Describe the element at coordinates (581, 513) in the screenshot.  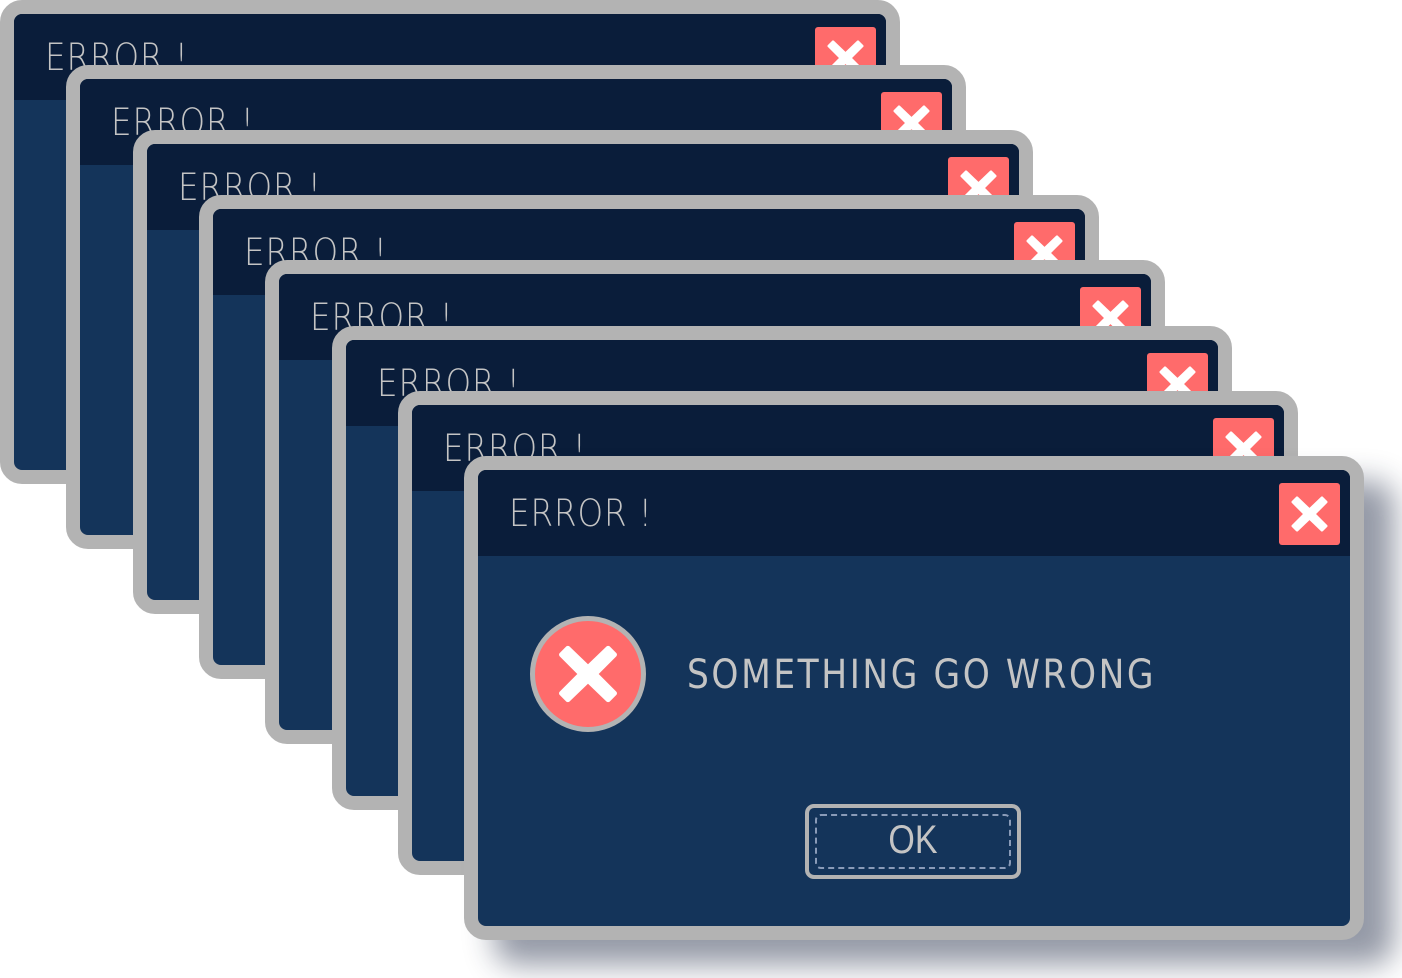
I see `window-title: ERROR !` at that location.